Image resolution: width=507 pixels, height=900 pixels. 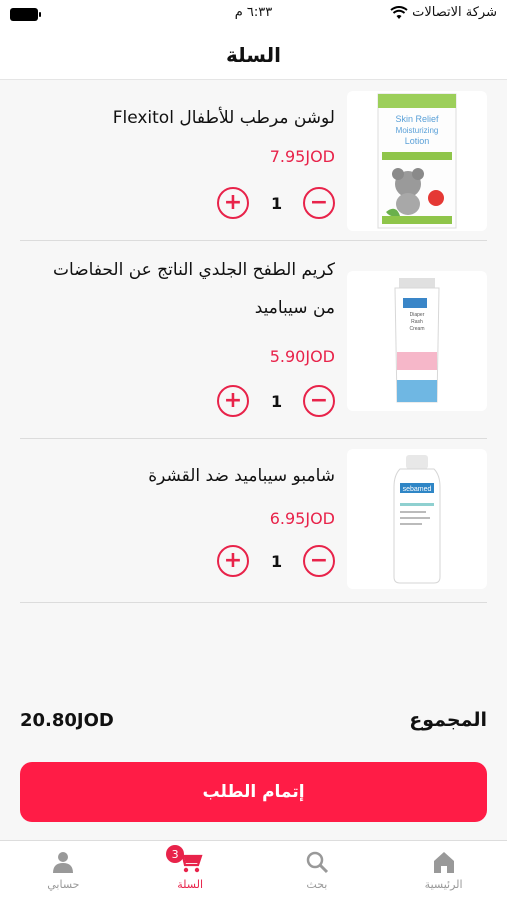 I want to click on svg-text: Lotion, so click(x=417, y=141).